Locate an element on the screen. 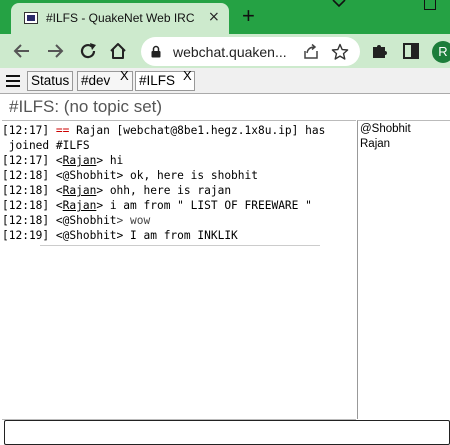  chat-line: [12:18] <@Shobhit> ok, here is shobhit is located at coordinates (163, 175).